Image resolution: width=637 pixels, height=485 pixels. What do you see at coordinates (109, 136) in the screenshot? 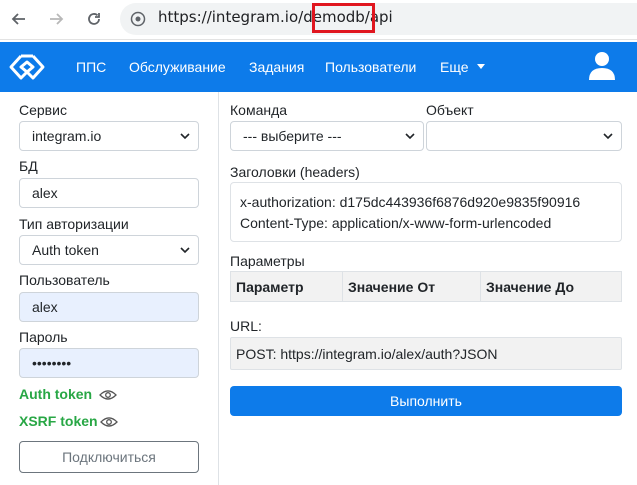
I see `service-select: integram.io` at bounding box center [109, 136].